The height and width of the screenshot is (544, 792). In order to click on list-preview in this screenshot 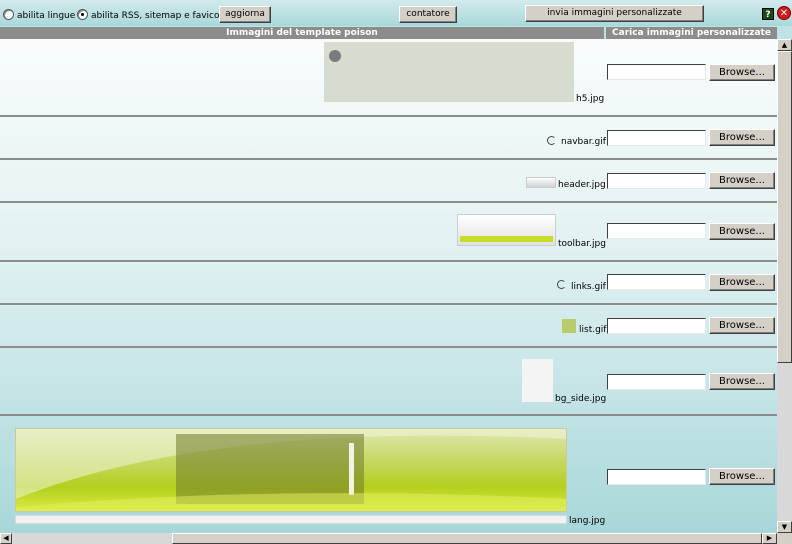, I will do `click(569, 326)`.